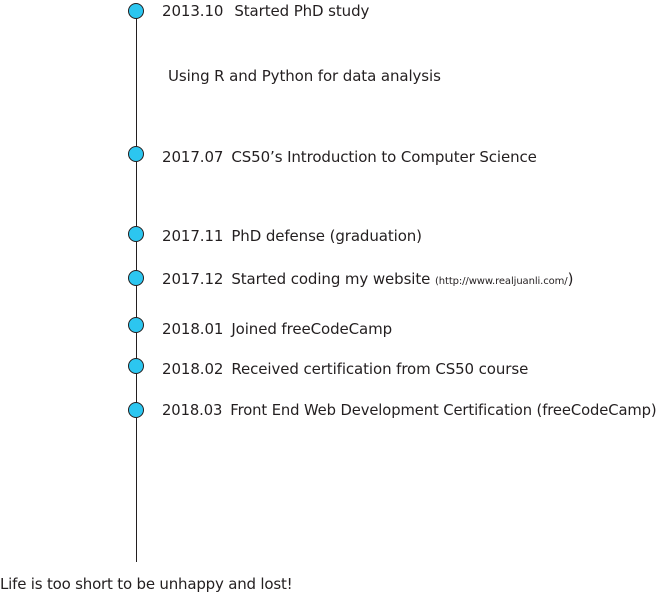 This screenshot has height=596, width=661. I want to click on entry-date: 2013.10, so click(193, 11).